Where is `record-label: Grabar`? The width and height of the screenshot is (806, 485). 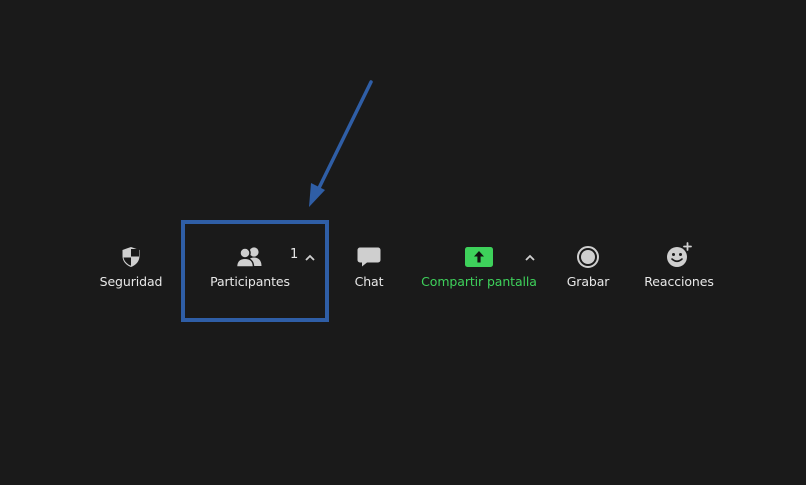
record-label: Grabar is located at coordinates (588, 281).